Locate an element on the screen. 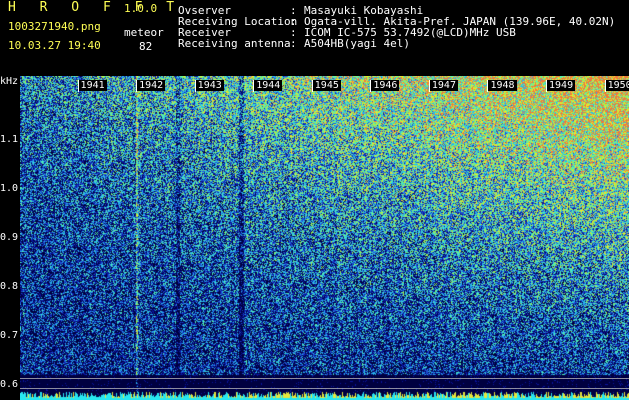 Image resolution: width=629 pixels, height=400 pixels. x-tick-label: 1950 is located at coordinates (617, 85).